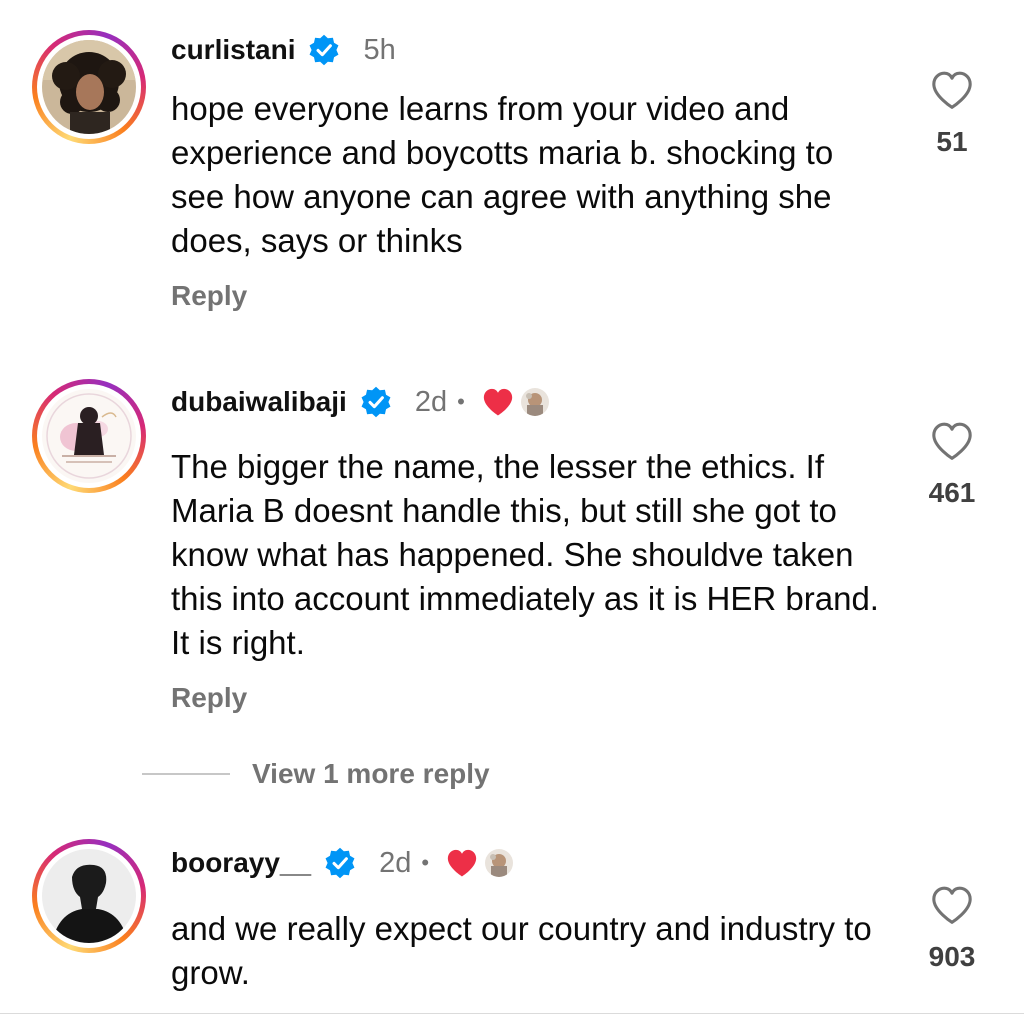  Describe the element at coordinates (259, 402) in the screenshot. I see `username: dubaiwalibaji` at that location.